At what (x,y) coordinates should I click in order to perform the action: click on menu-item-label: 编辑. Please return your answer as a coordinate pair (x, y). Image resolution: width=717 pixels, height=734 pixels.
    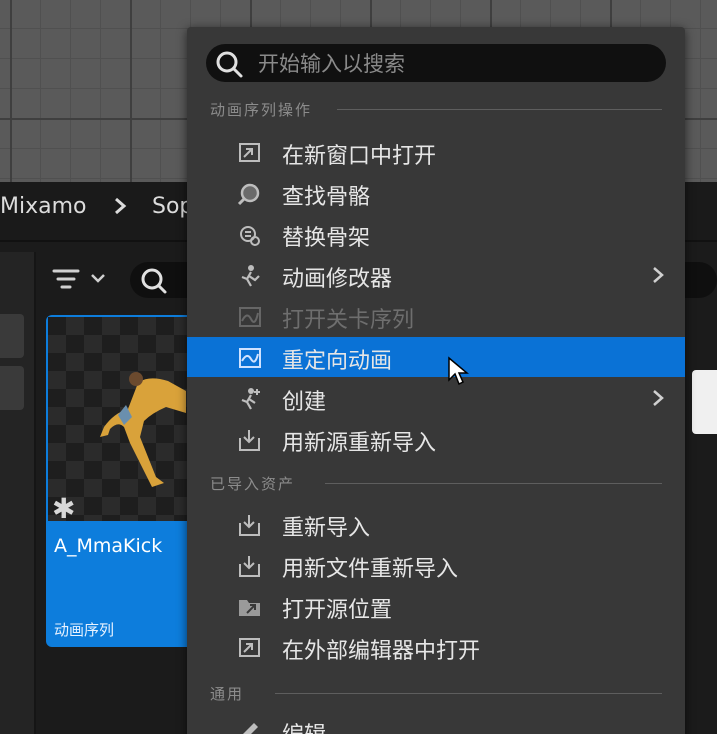
    Looking at the image, I should click on (304, 725).